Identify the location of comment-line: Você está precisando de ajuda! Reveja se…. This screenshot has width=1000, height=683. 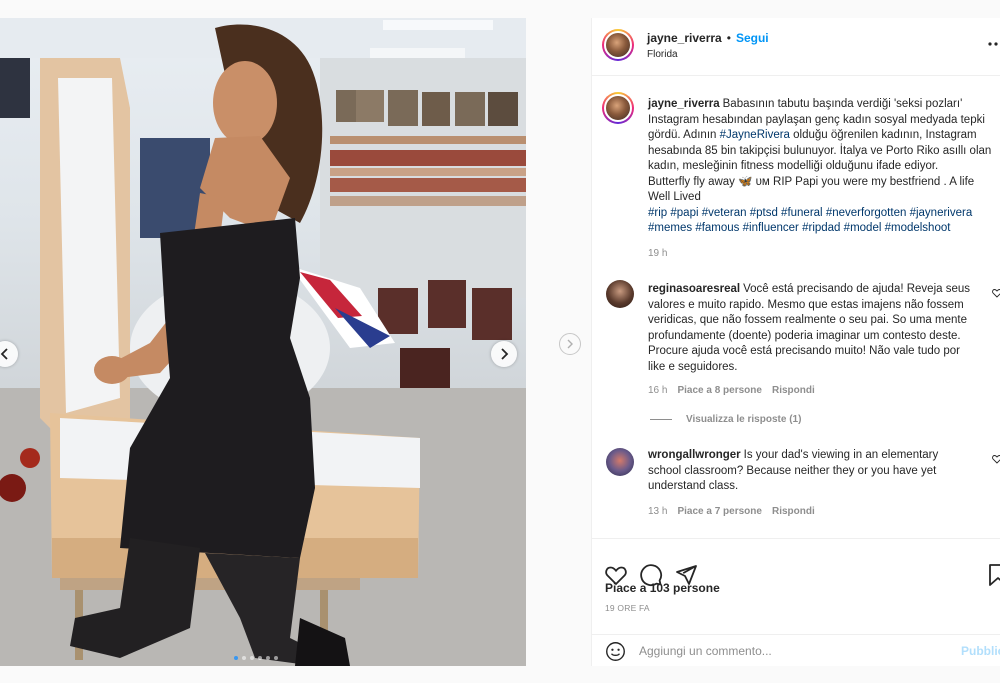
(857, 289).